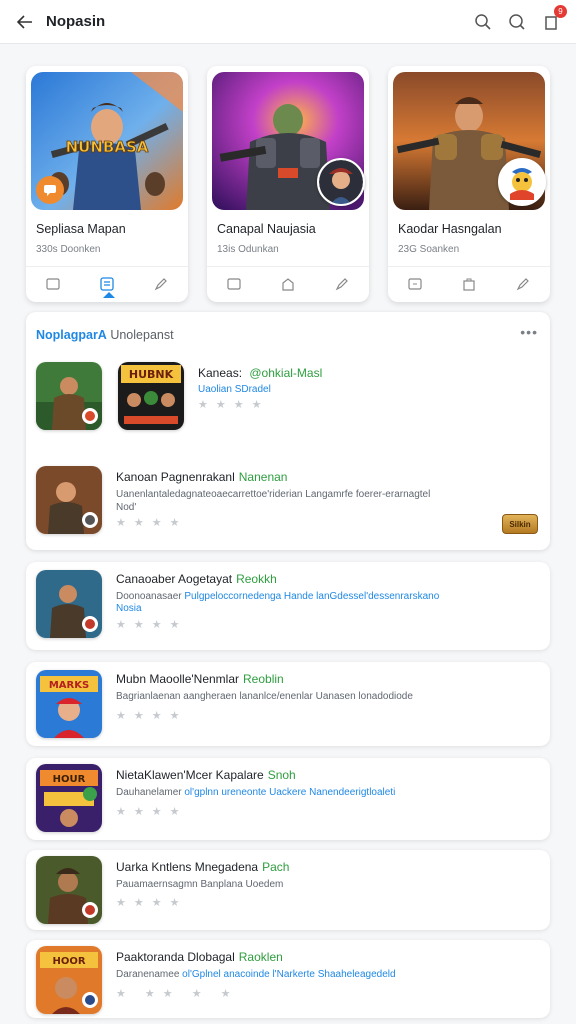  I want to click on game-title-text: NietaKlawen'Mcer Kapalare, so click(190, 775).